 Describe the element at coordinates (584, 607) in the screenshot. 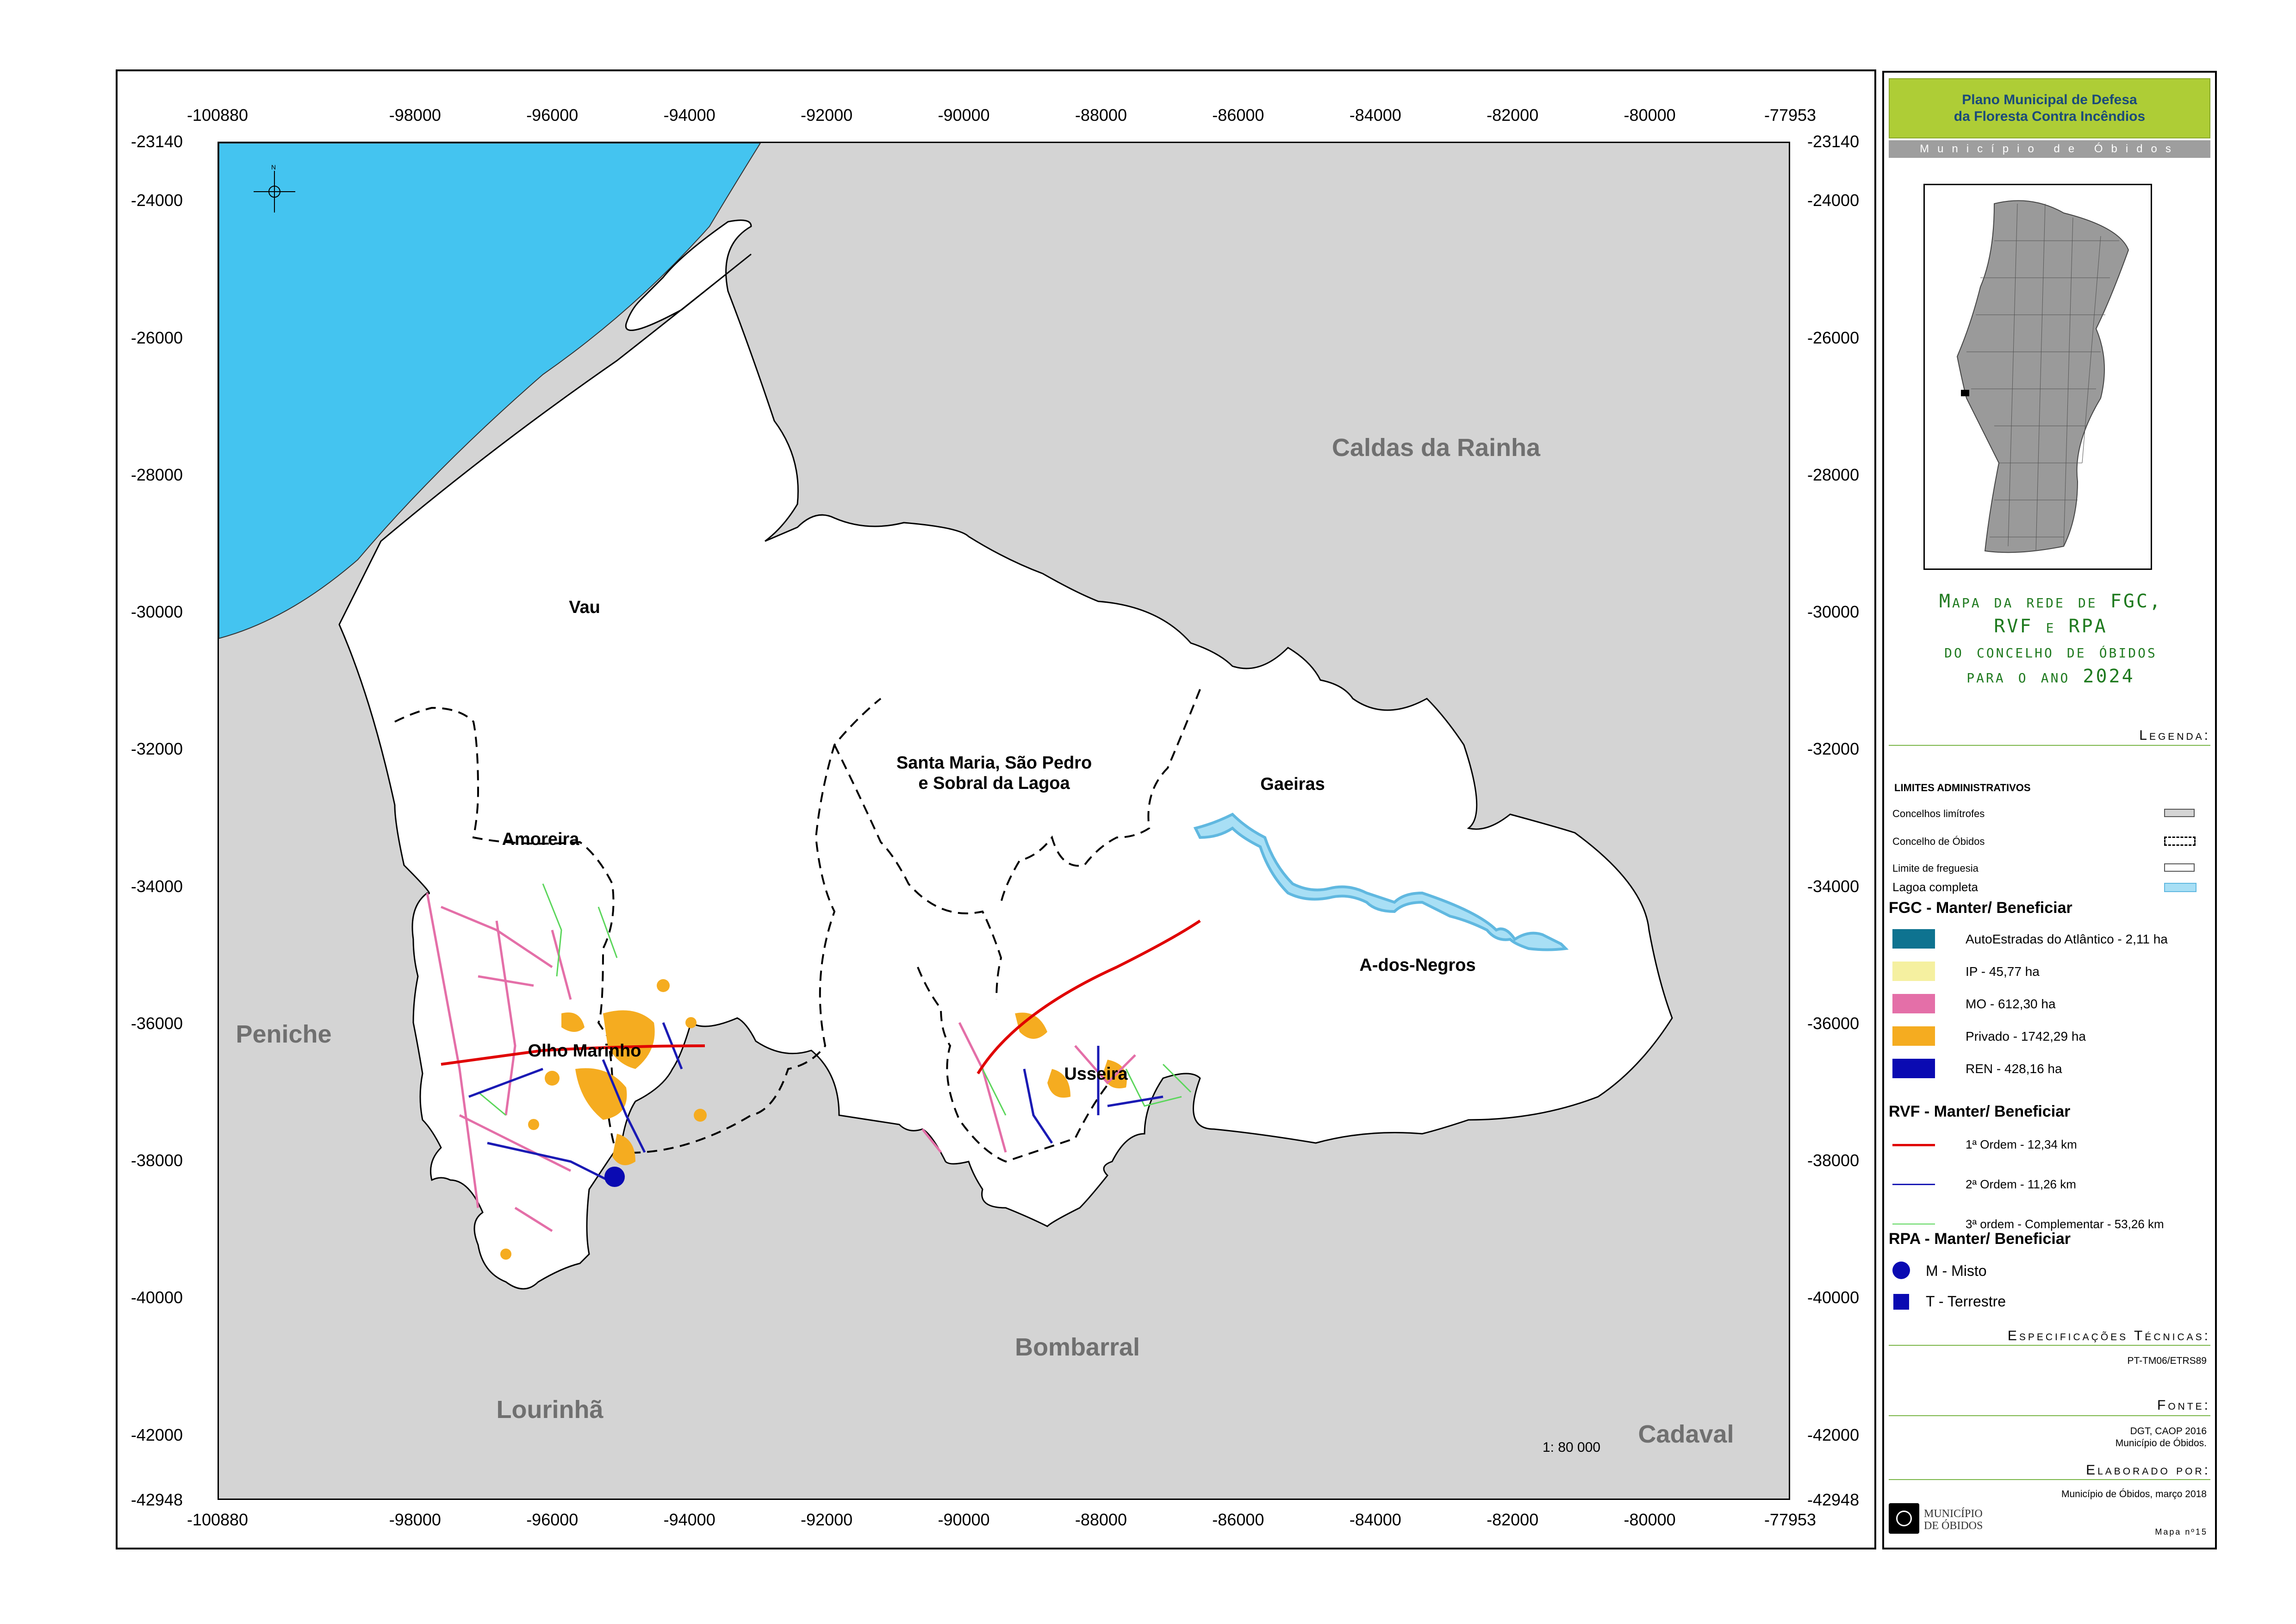

I see `label-vau: Vau` at that location.